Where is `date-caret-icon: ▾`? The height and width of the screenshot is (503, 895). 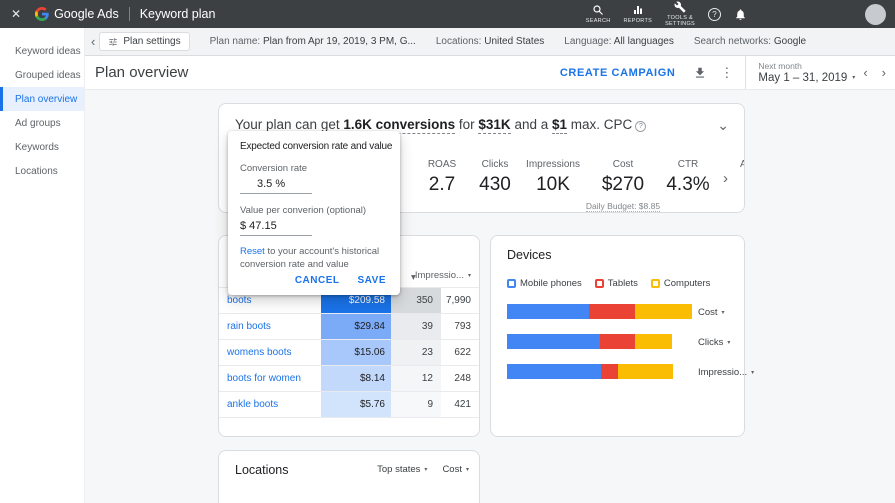 date-caret-icon: ▾ is located at coordinates (854, 78).